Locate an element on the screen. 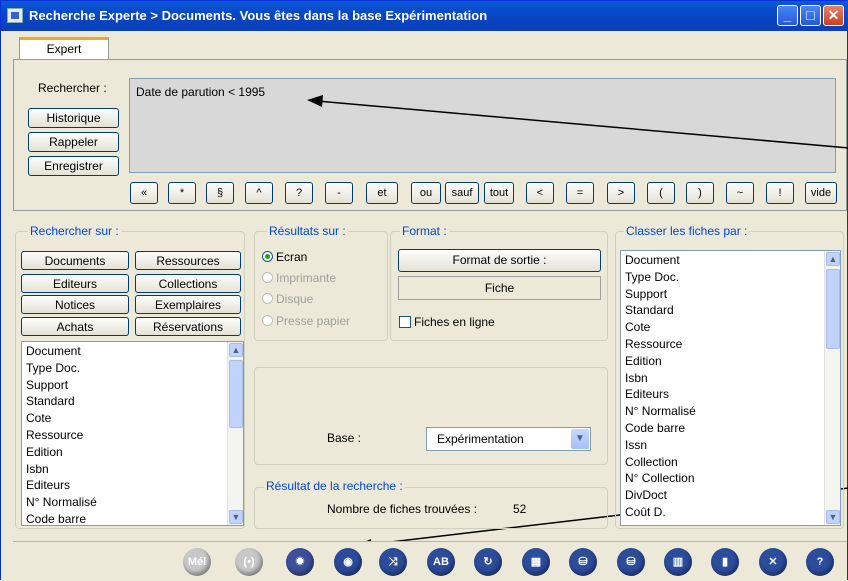 The height and width of the screenshot is (581, 848). fields-scrollbar: ▲ ▼ is located at coordinates (235, 433).